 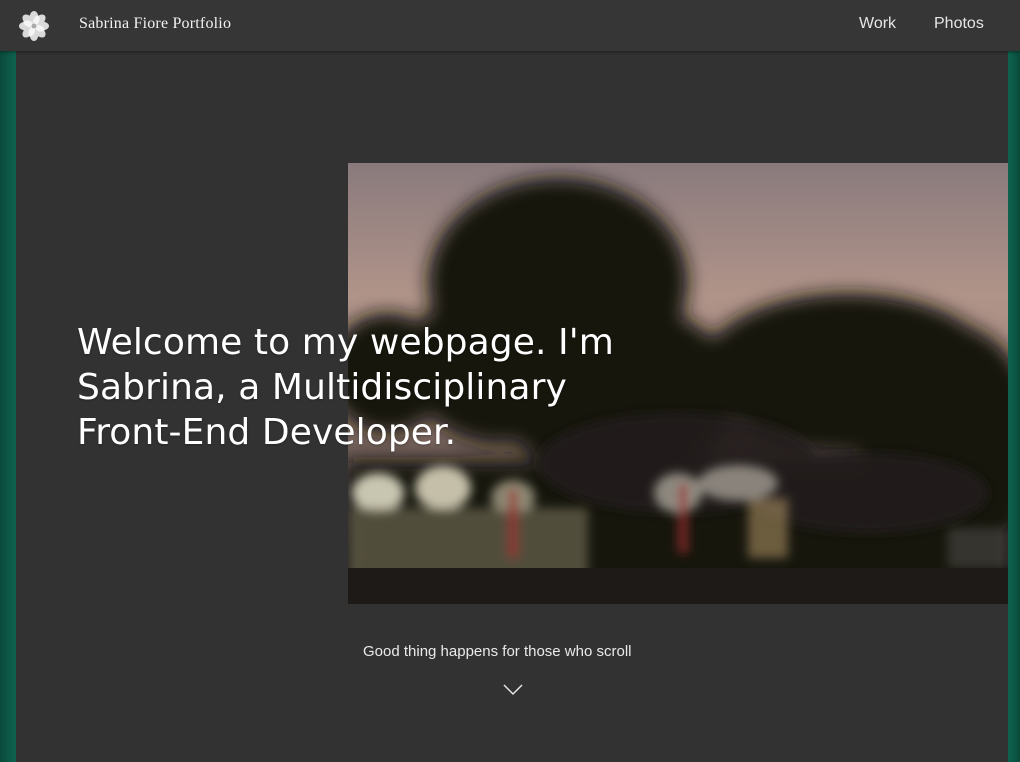 What do you see at coordinates (34, 26) in the screenshot?
I see `flower-logo-icon` at bounding box center [34, 26].